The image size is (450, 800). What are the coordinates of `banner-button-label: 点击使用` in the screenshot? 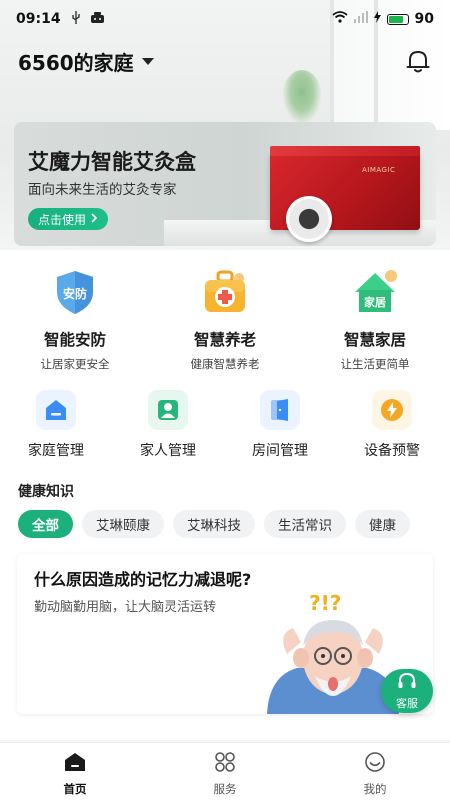 It's located at (62, 219).